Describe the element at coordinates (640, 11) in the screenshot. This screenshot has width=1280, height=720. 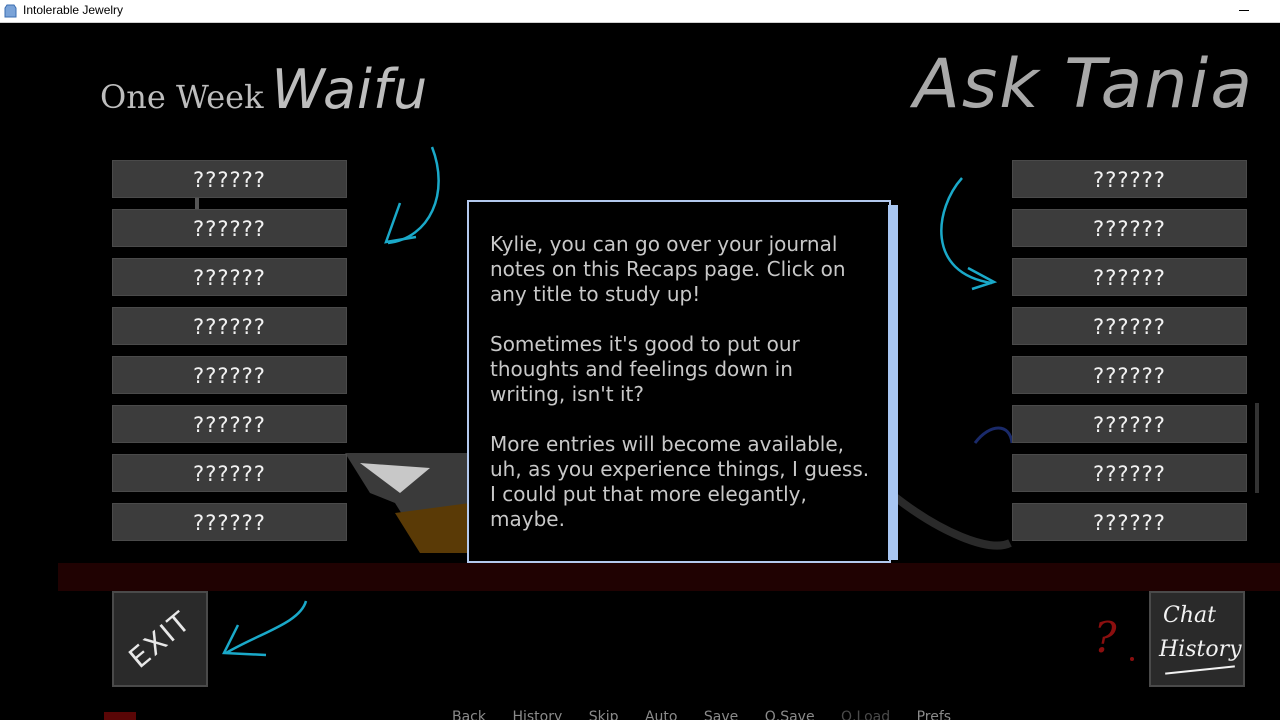
I see `window-titlebar: Intolerable Jewelry` at that location.